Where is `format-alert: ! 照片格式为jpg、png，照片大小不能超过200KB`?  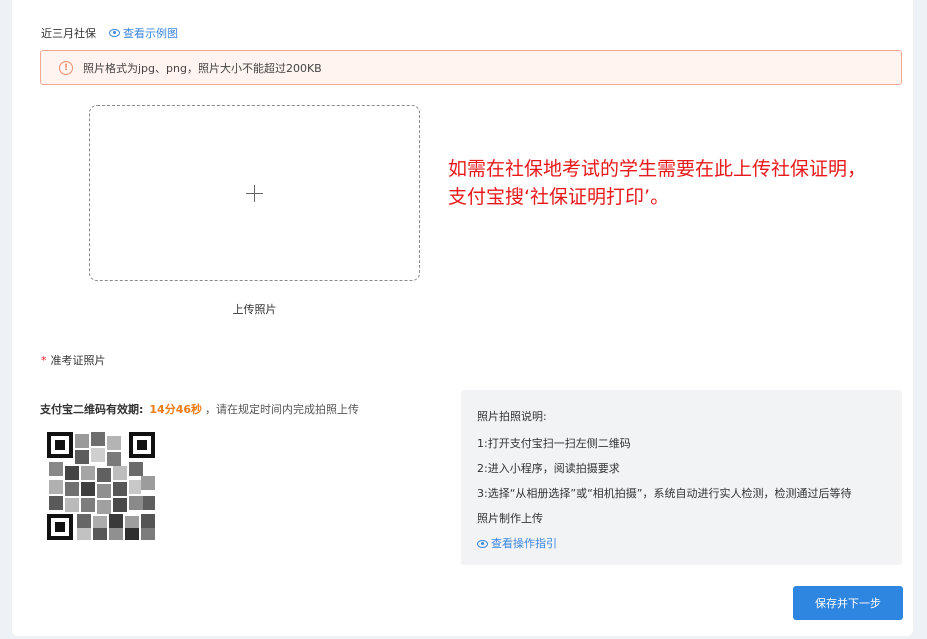
format-alert: ! 照片格式为jpg、png，照片大小不能超过200KB is located at coordinates (471, 67).